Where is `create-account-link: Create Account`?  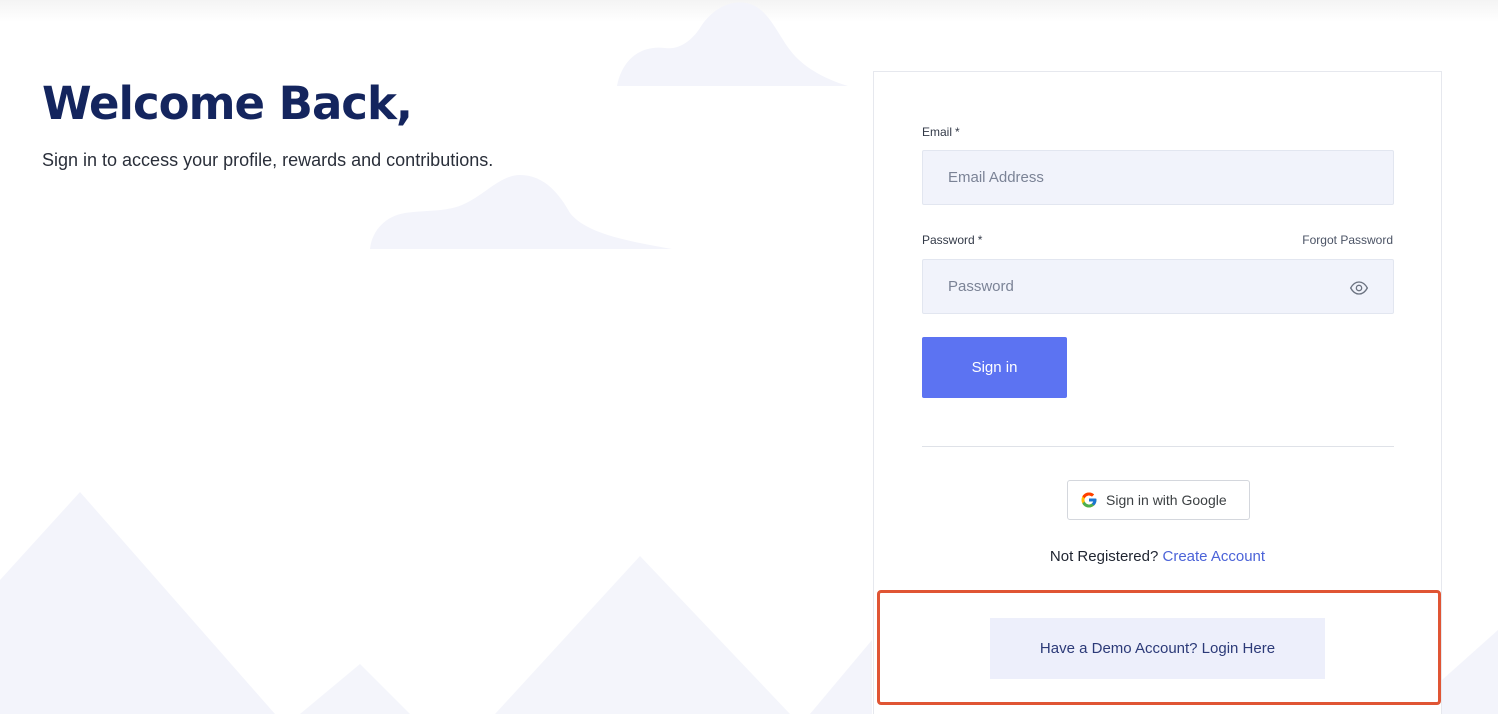
create-account-link: Create Account is located at coordinates (1214, 556).